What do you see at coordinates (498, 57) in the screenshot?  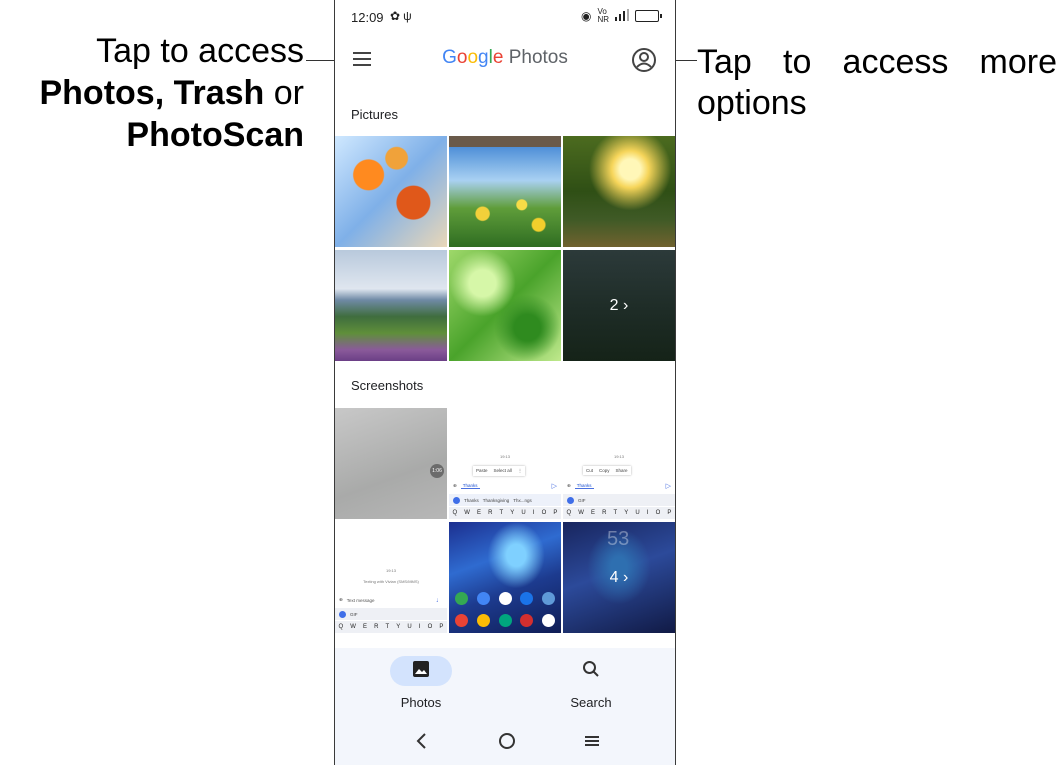 I see `logo-letter-e: e` at bounding box center [498, 57].